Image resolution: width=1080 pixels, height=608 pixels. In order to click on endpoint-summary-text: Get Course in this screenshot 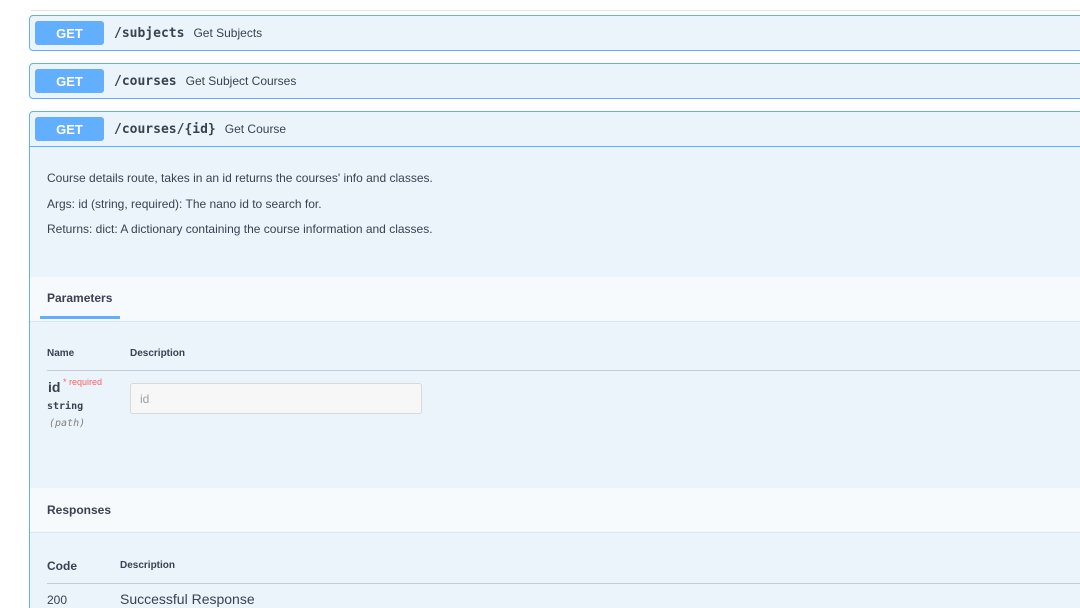, I will do `click(255, 129)`.